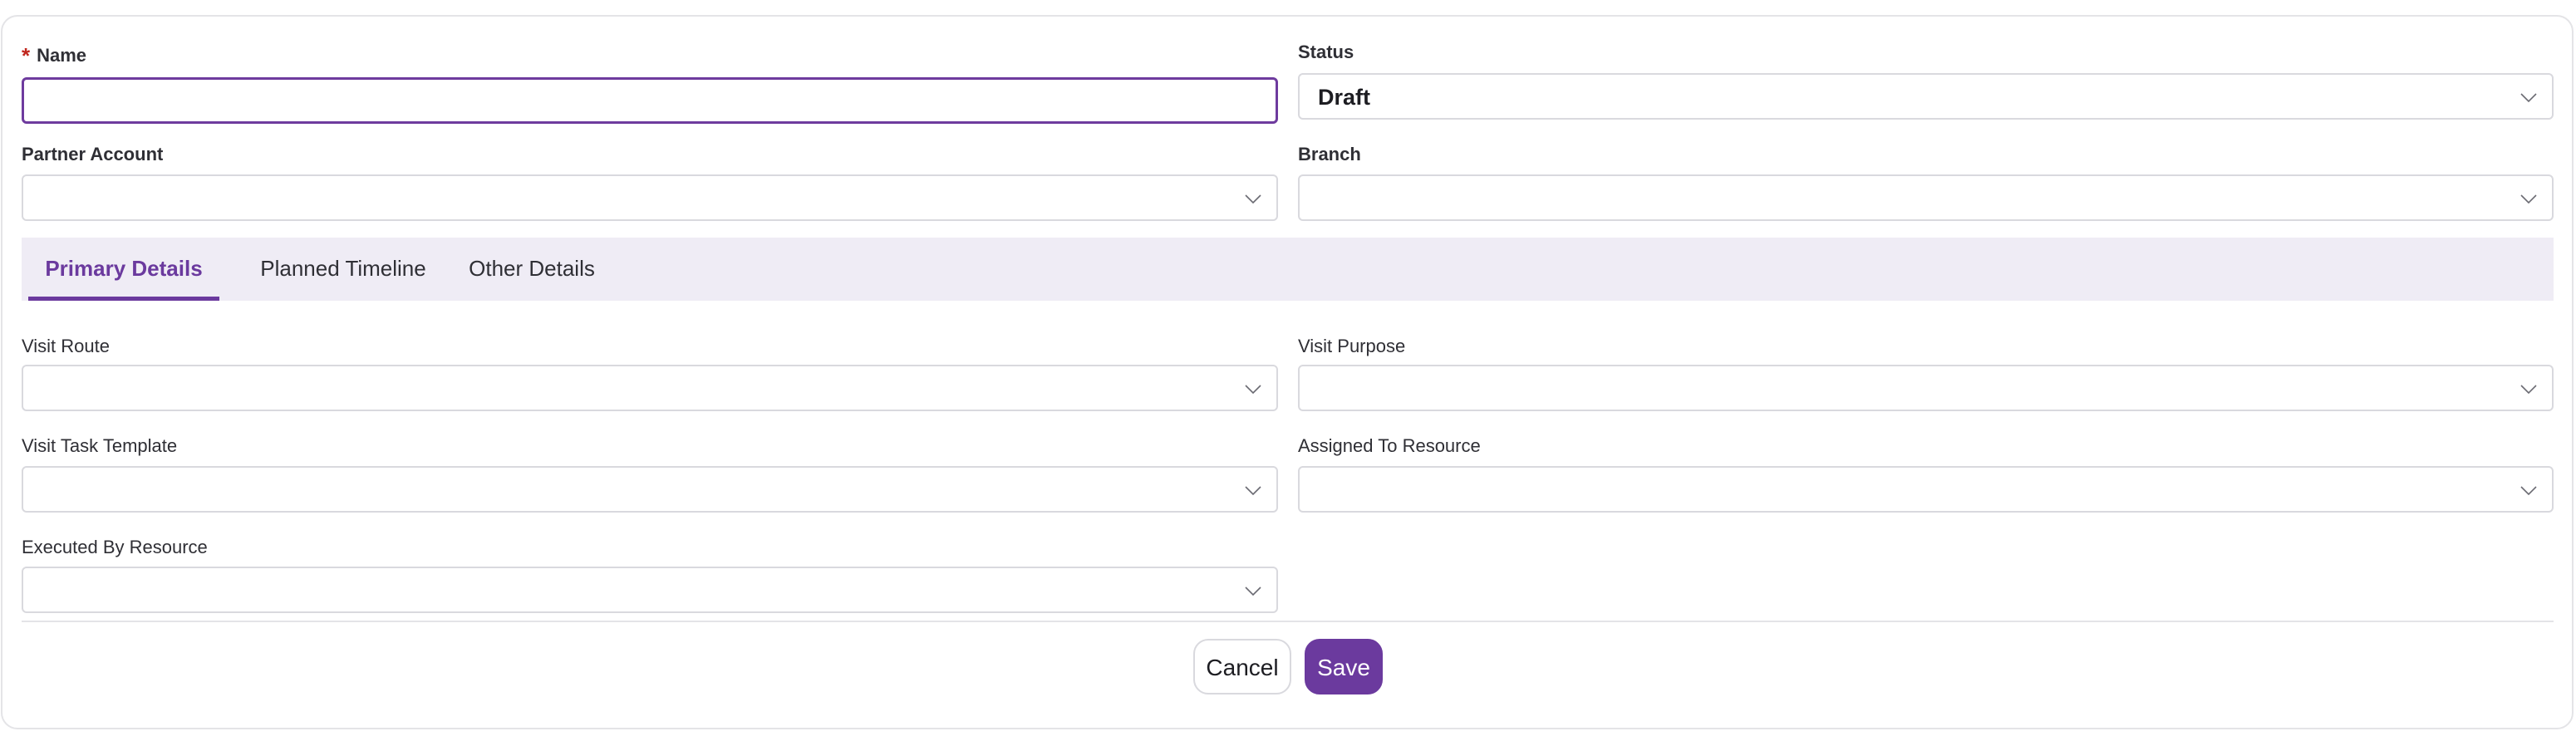 This screenshot has height=746, width=2576. Describe the element at coordinates (1242, 666) in the screenshot. I see `cancel-button: Cancel` at that location.